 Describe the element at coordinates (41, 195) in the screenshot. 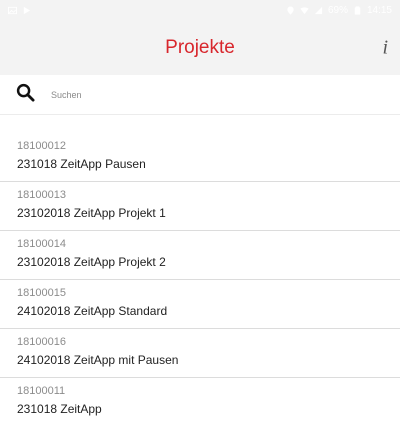

I see `project-number: 18100013` at that location.